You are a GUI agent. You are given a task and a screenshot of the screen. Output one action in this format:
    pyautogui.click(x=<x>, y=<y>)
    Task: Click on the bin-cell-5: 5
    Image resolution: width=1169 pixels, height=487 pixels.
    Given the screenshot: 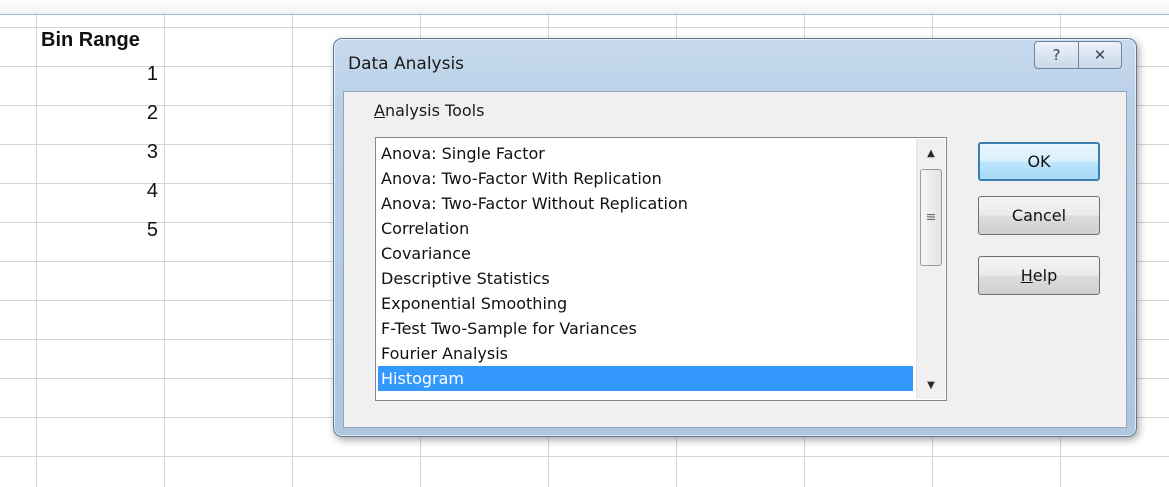 What is the action you would take?
    pyautogui.click(x=100, y=230)
    